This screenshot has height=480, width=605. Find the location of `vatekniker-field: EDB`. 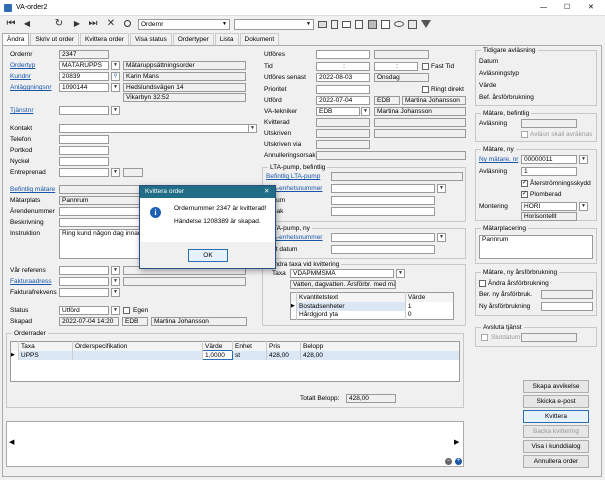

vatekniker-field: EDB is located at coordinates (338, 111).